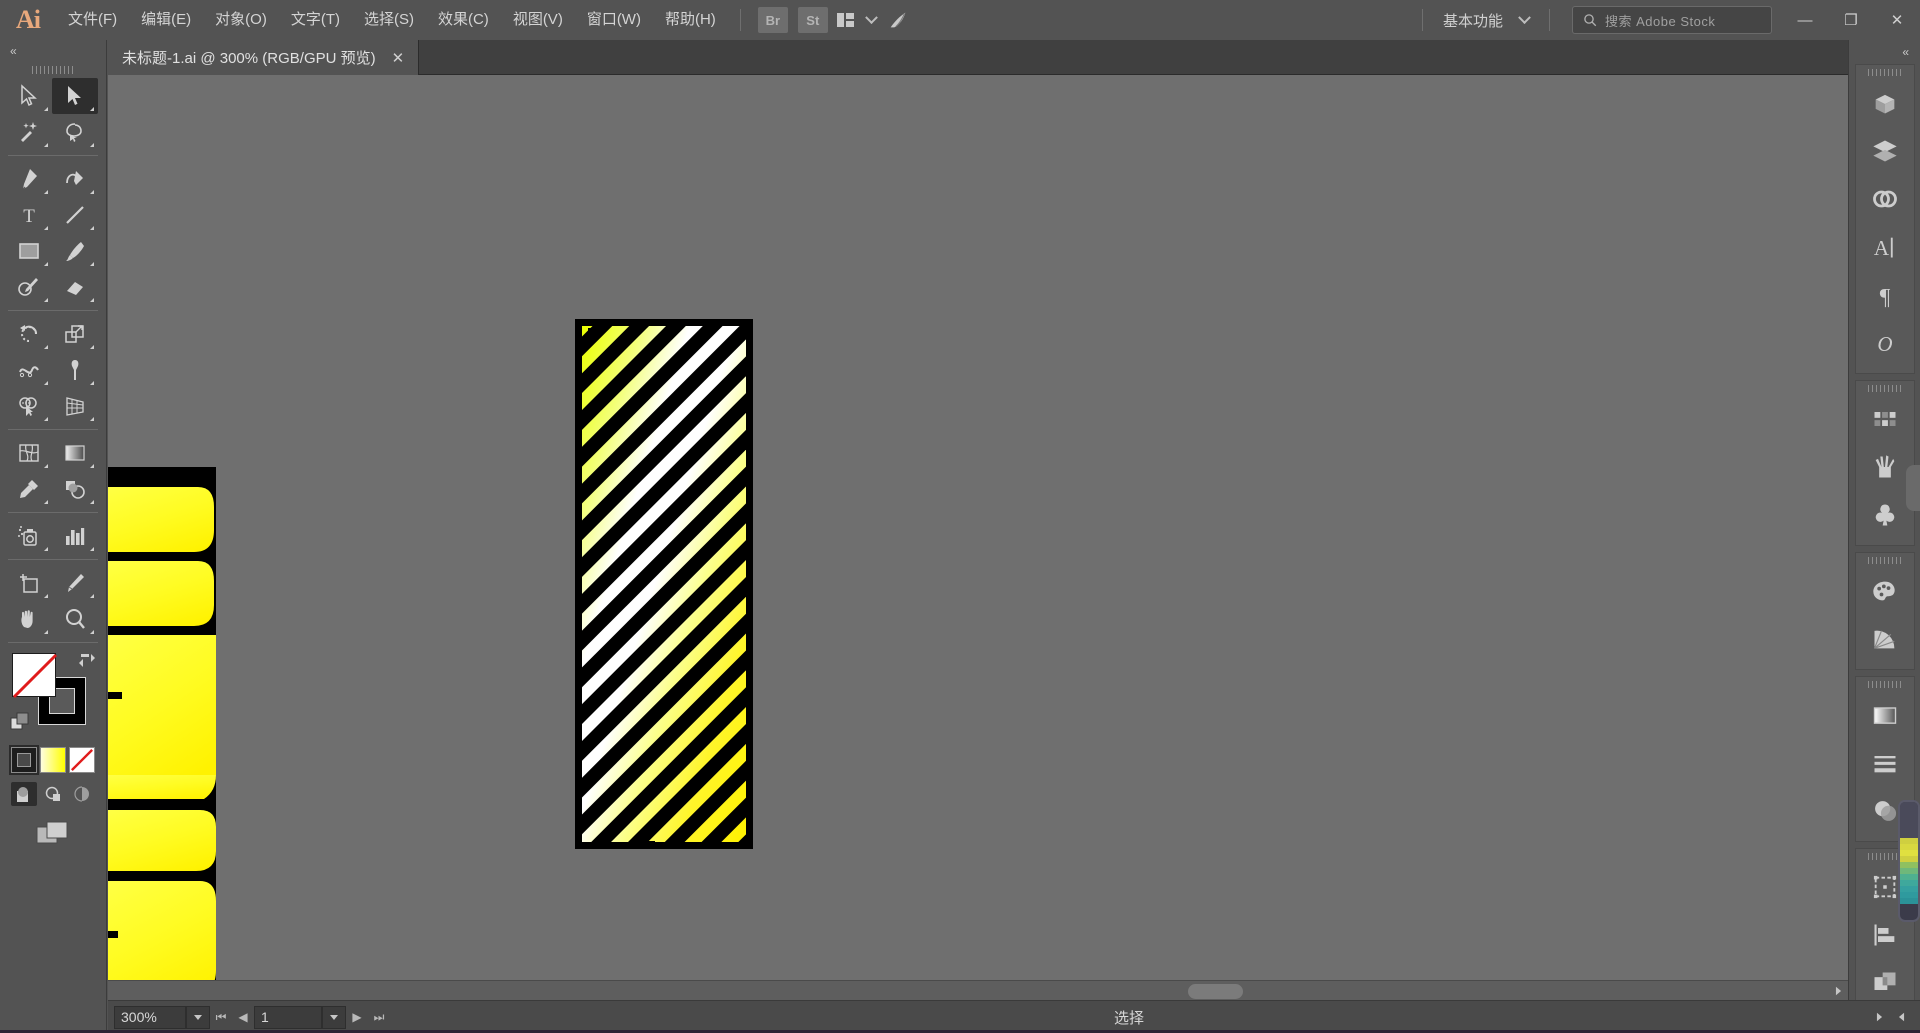 This screenshot has height=1033, width=1920. I want to click on gradient-panel-icon, so click(1885, 715).